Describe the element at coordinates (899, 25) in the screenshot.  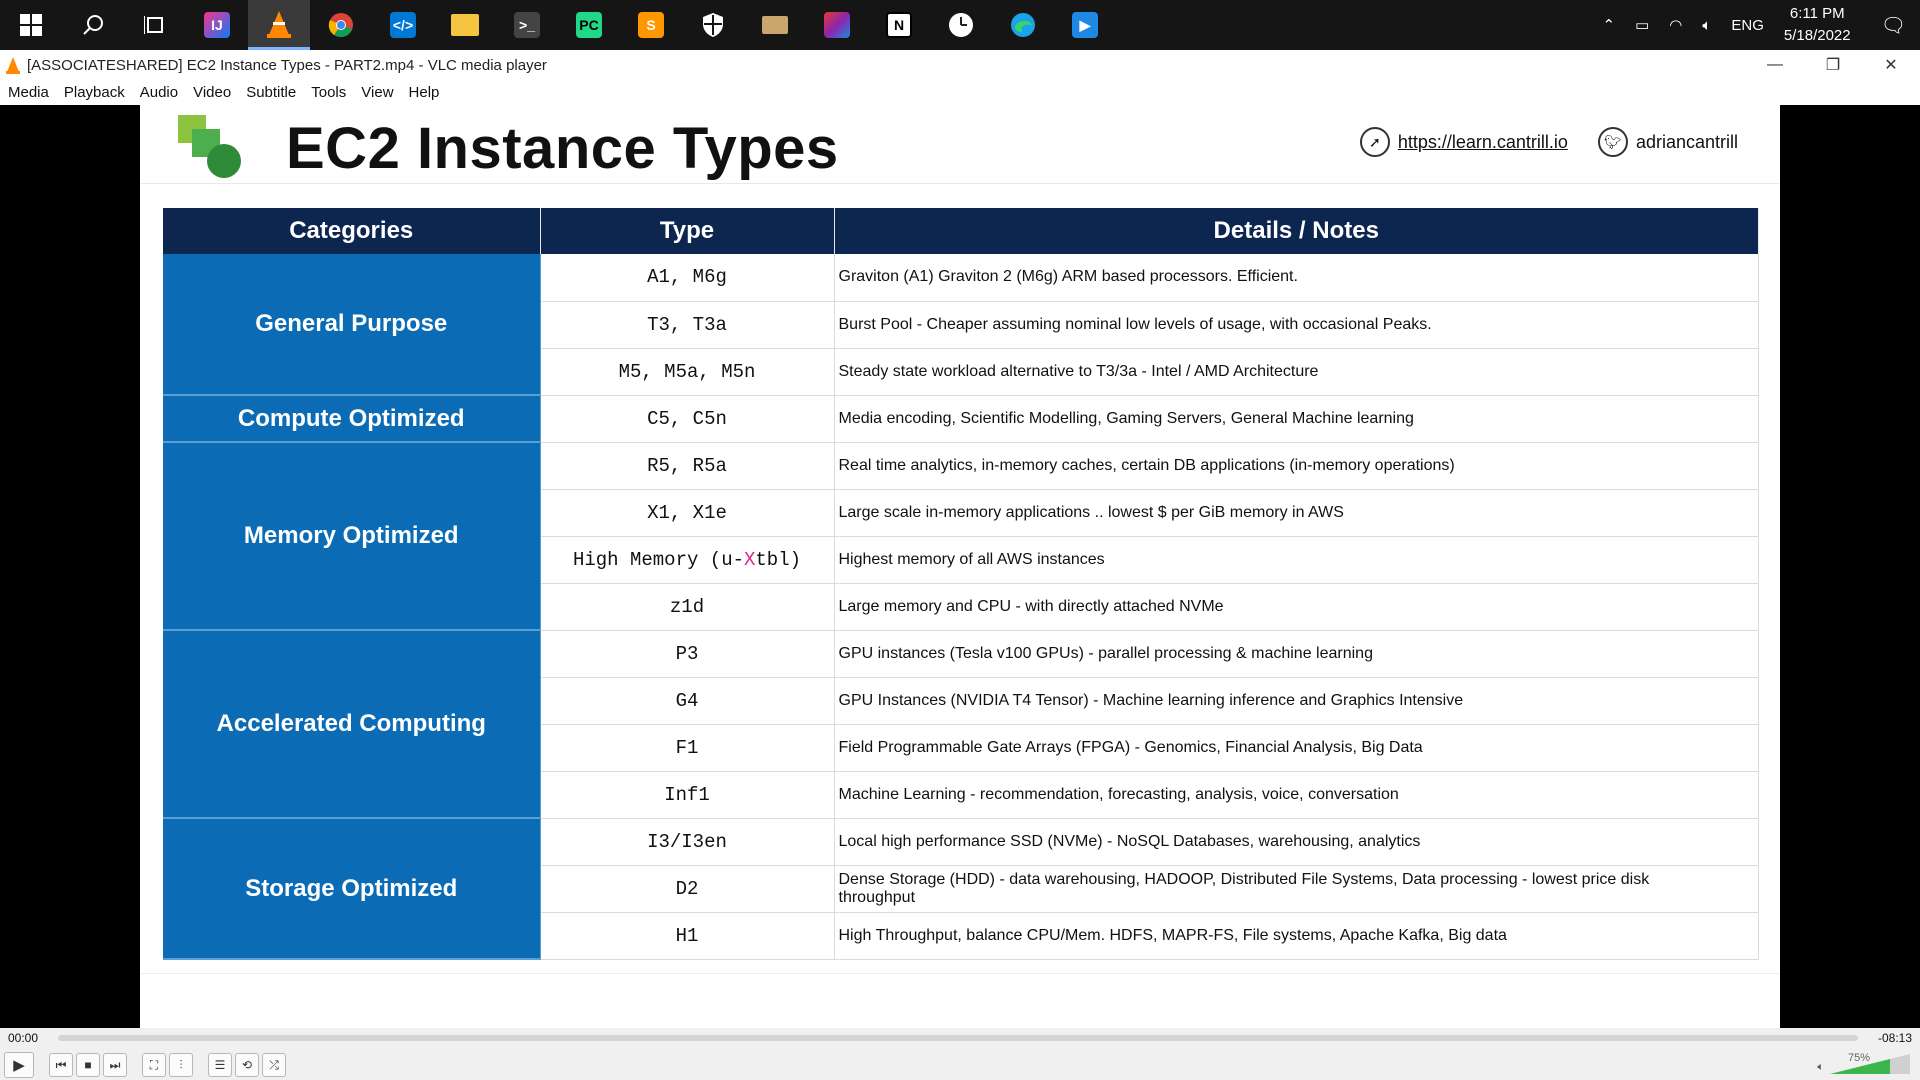
I see `notion-icon: N` at that location.